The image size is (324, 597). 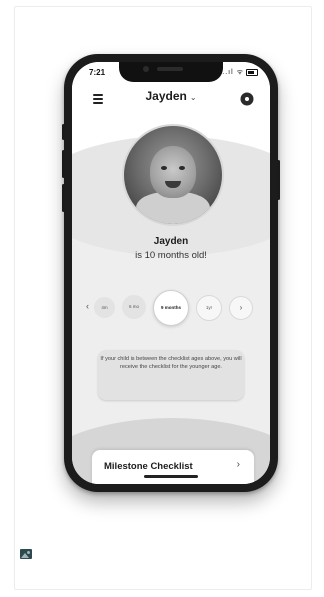 I want to click on silent-switch, so click(x=63, y=132).